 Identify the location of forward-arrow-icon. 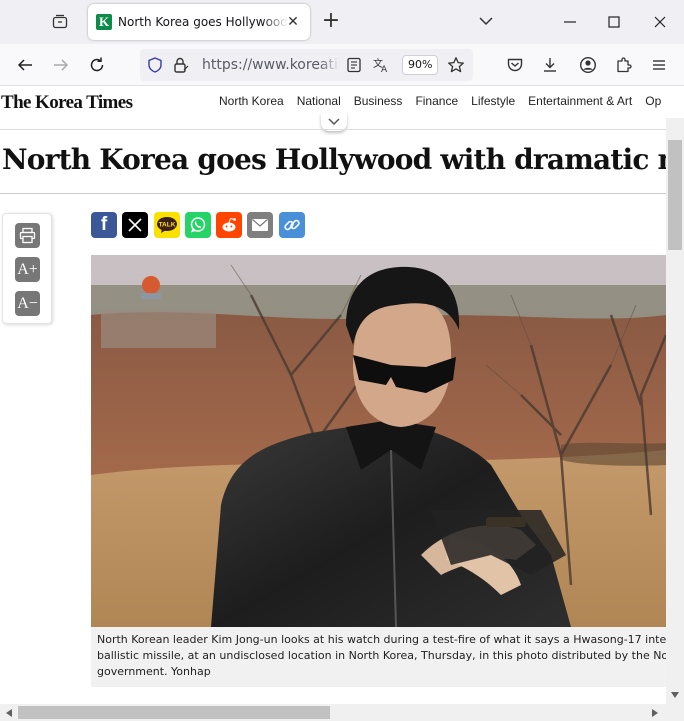
(61, 65).